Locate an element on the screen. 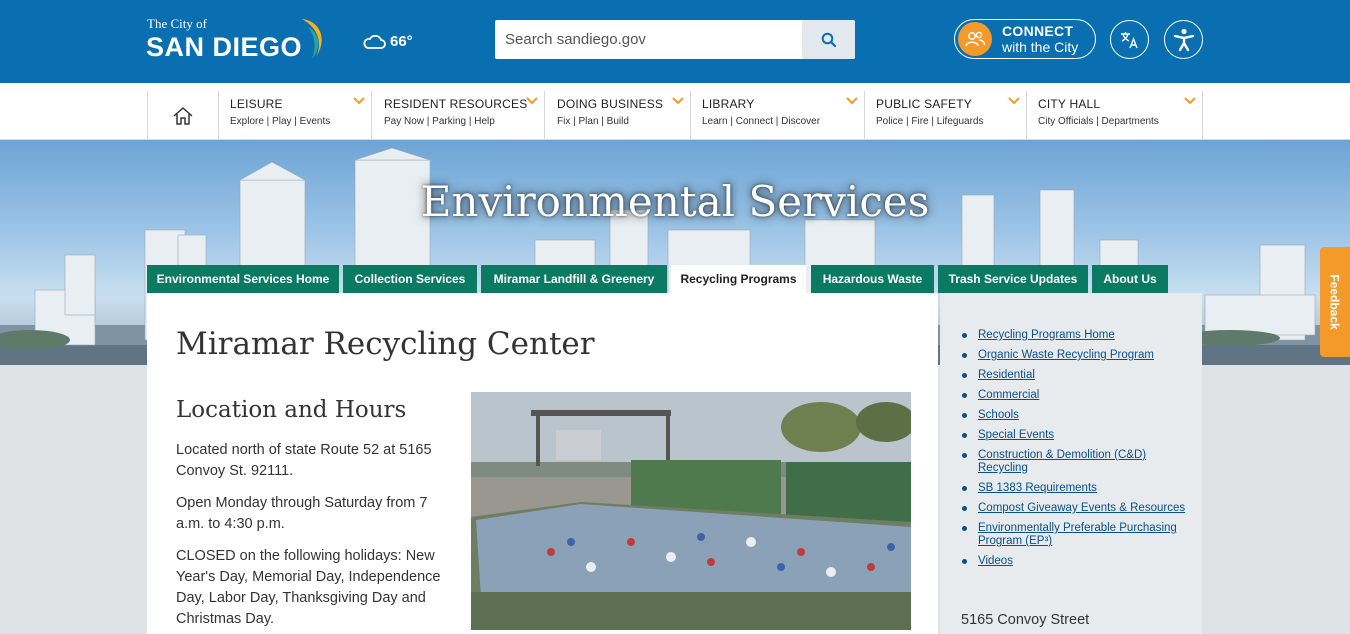 The image size is (1350, 634). sidebar-link-schools: Schools is located at coordinates (998, 415).